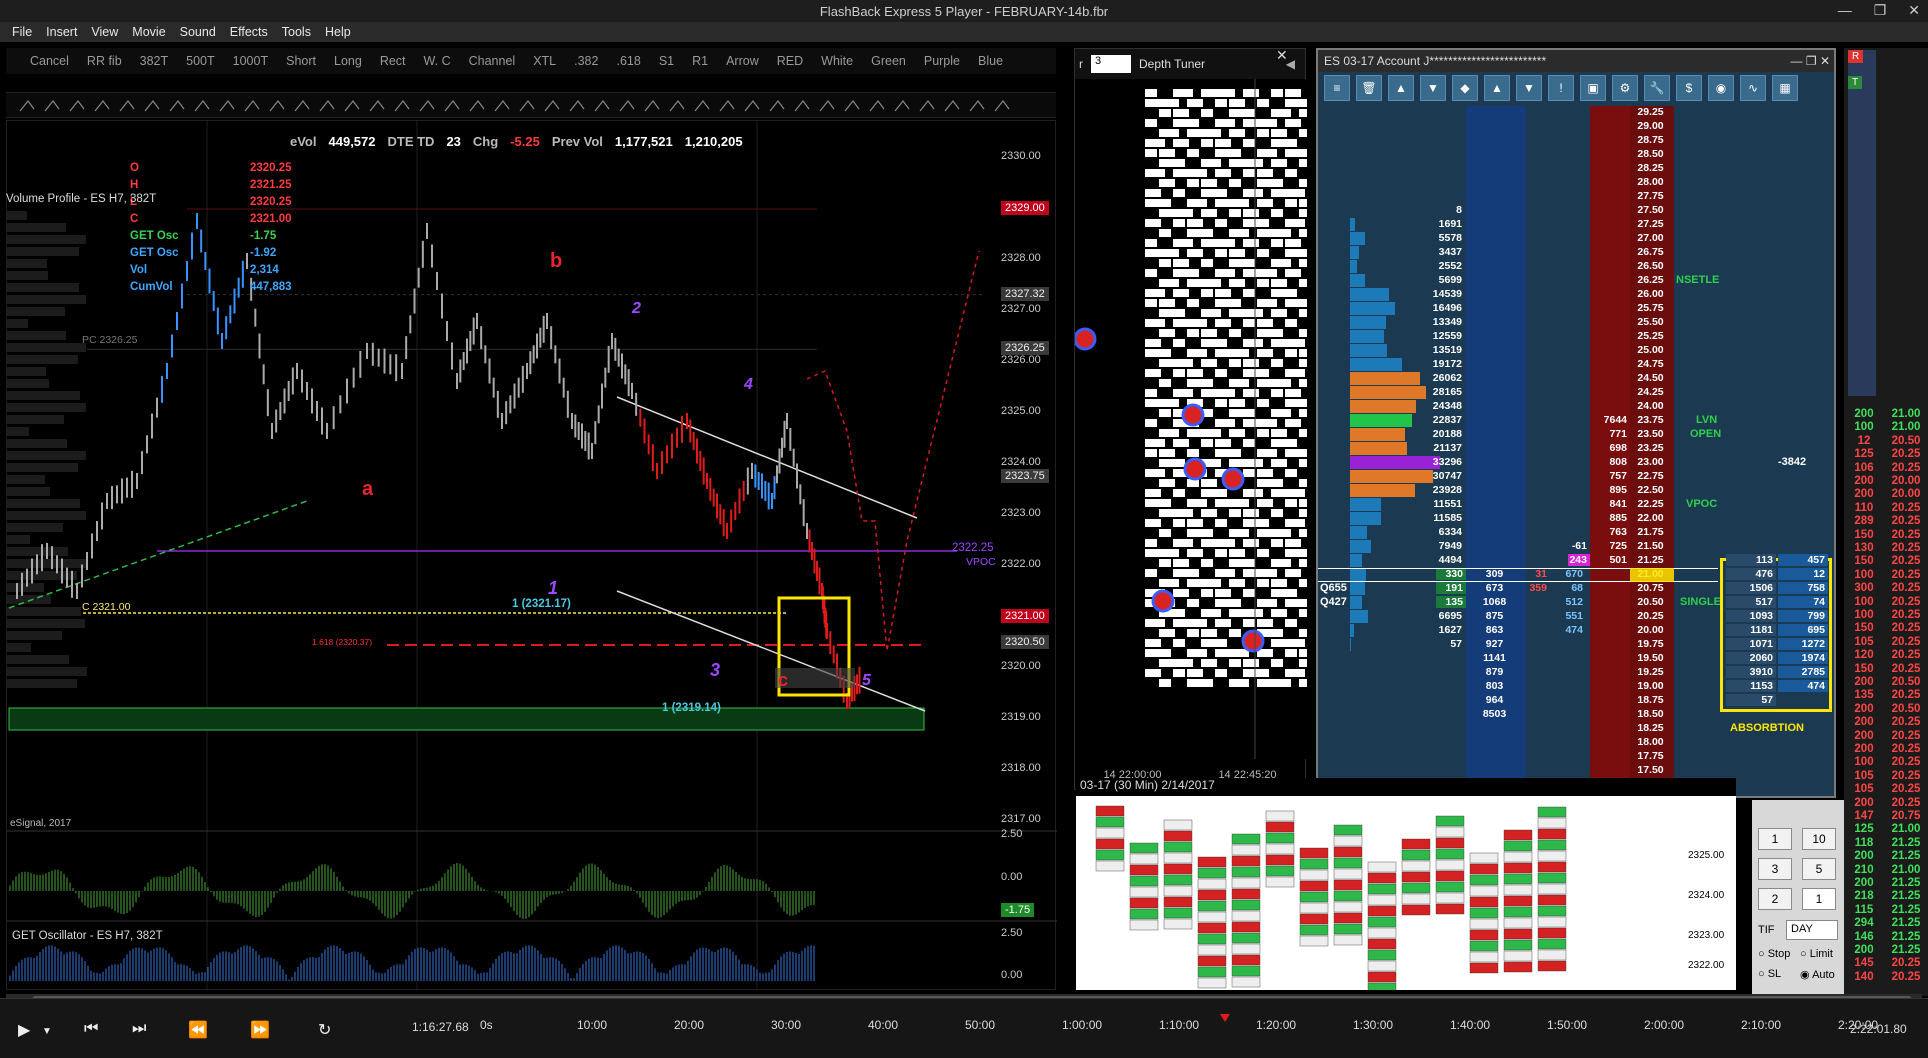  Describe the element at coordinates (1769, 974) in the screenshot. I see `sl-radio: ○ SL` at that location.